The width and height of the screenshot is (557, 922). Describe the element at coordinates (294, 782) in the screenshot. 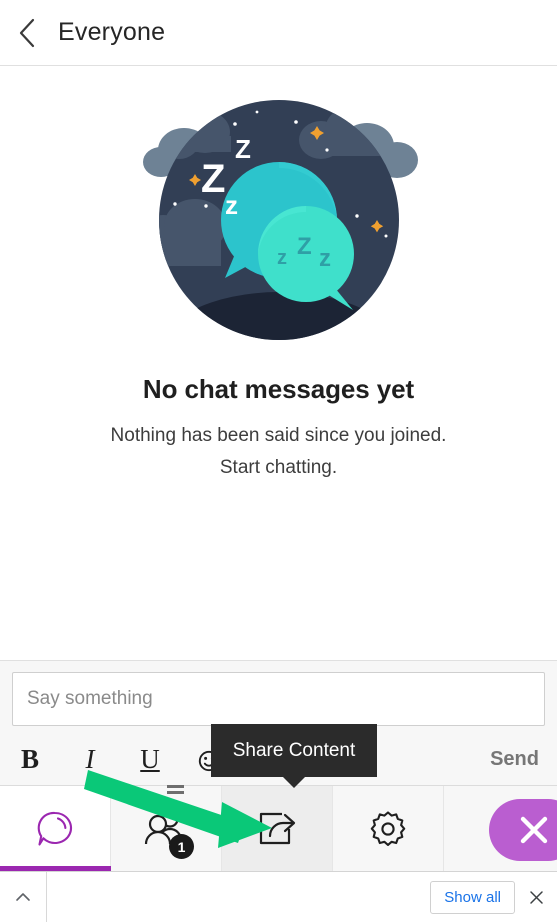

I see `tooltip-arrow` at that location.